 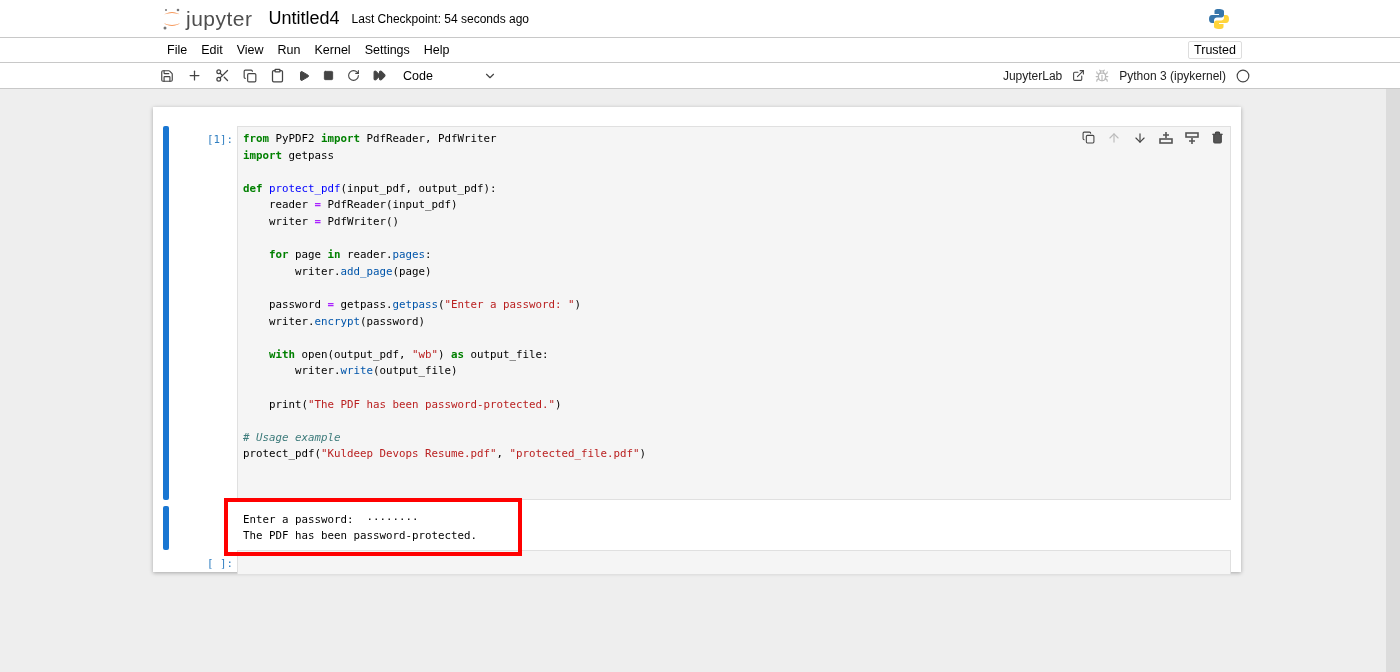 What do you see at coordinates (376, 371) in the screenshot?
I see `code-line: writer.write(output_file)` at bounding box center [376, 371].